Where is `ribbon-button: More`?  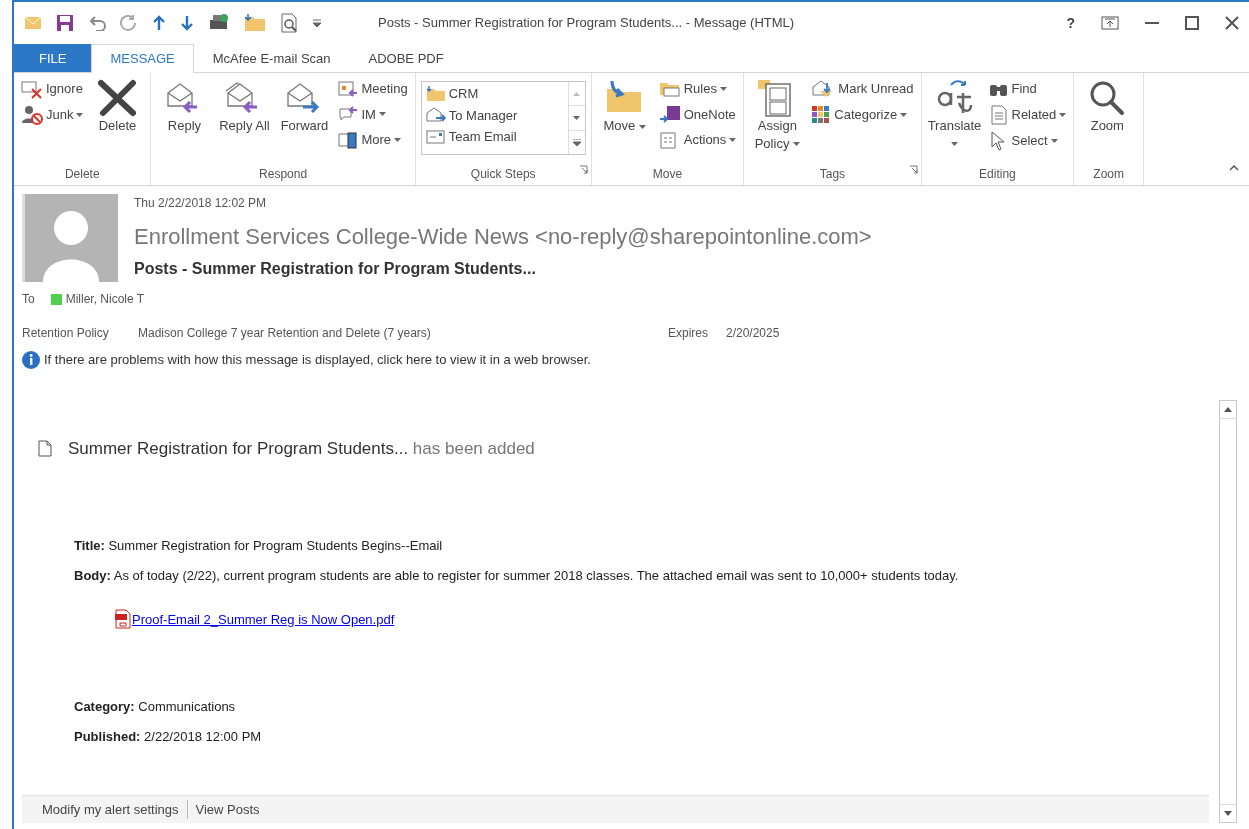 ribbon-button: More is located at coordinates (373, 140).